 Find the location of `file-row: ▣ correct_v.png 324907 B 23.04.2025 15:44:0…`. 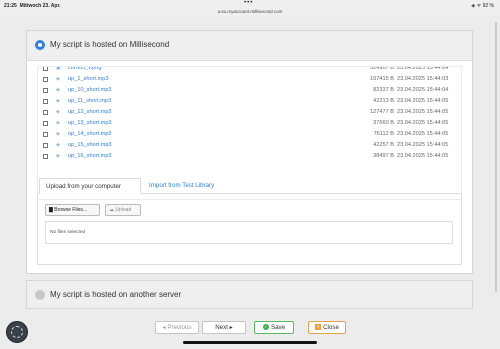

file-row: ▣ correct_v.png 324907 B 23.04.2025 15:44:0… is located at coordinates (249, 70).